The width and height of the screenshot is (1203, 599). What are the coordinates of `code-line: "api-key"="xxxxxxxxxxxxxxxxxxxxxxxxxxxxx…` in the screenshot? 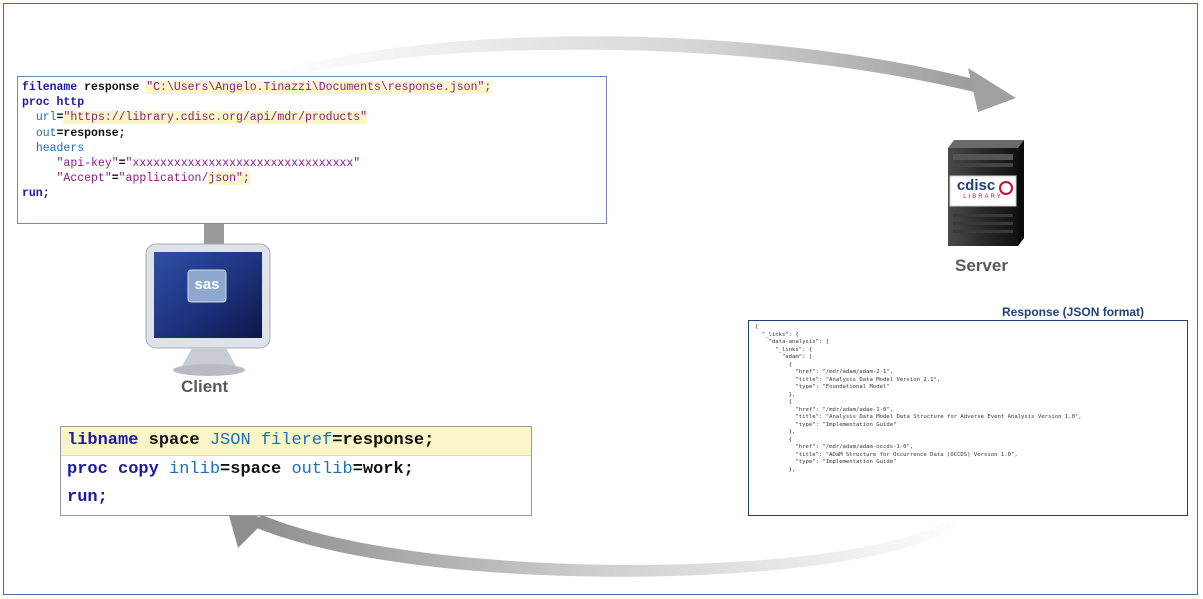 It's located at (314, 163).